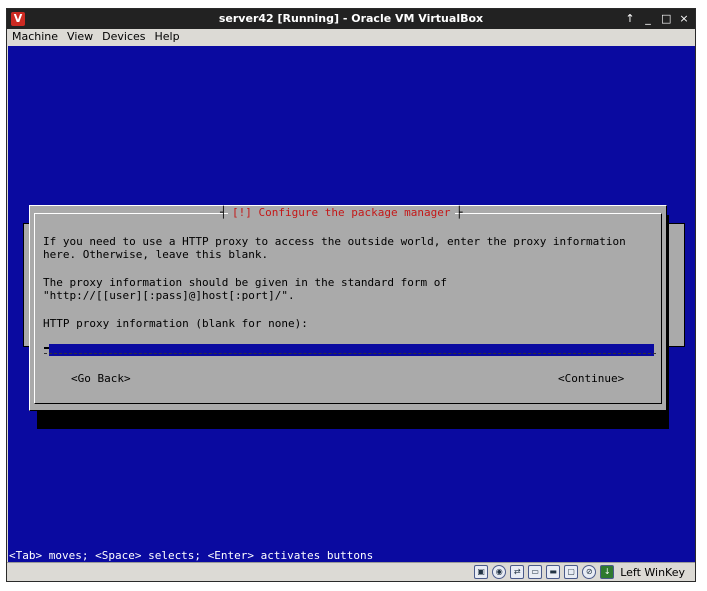 The height and width of the screenshot is (591, 707). What do you see at coordinates (607, 572) in the screenshot?
I see `host-key-icon: ↓` at bounding box center [607, 572].